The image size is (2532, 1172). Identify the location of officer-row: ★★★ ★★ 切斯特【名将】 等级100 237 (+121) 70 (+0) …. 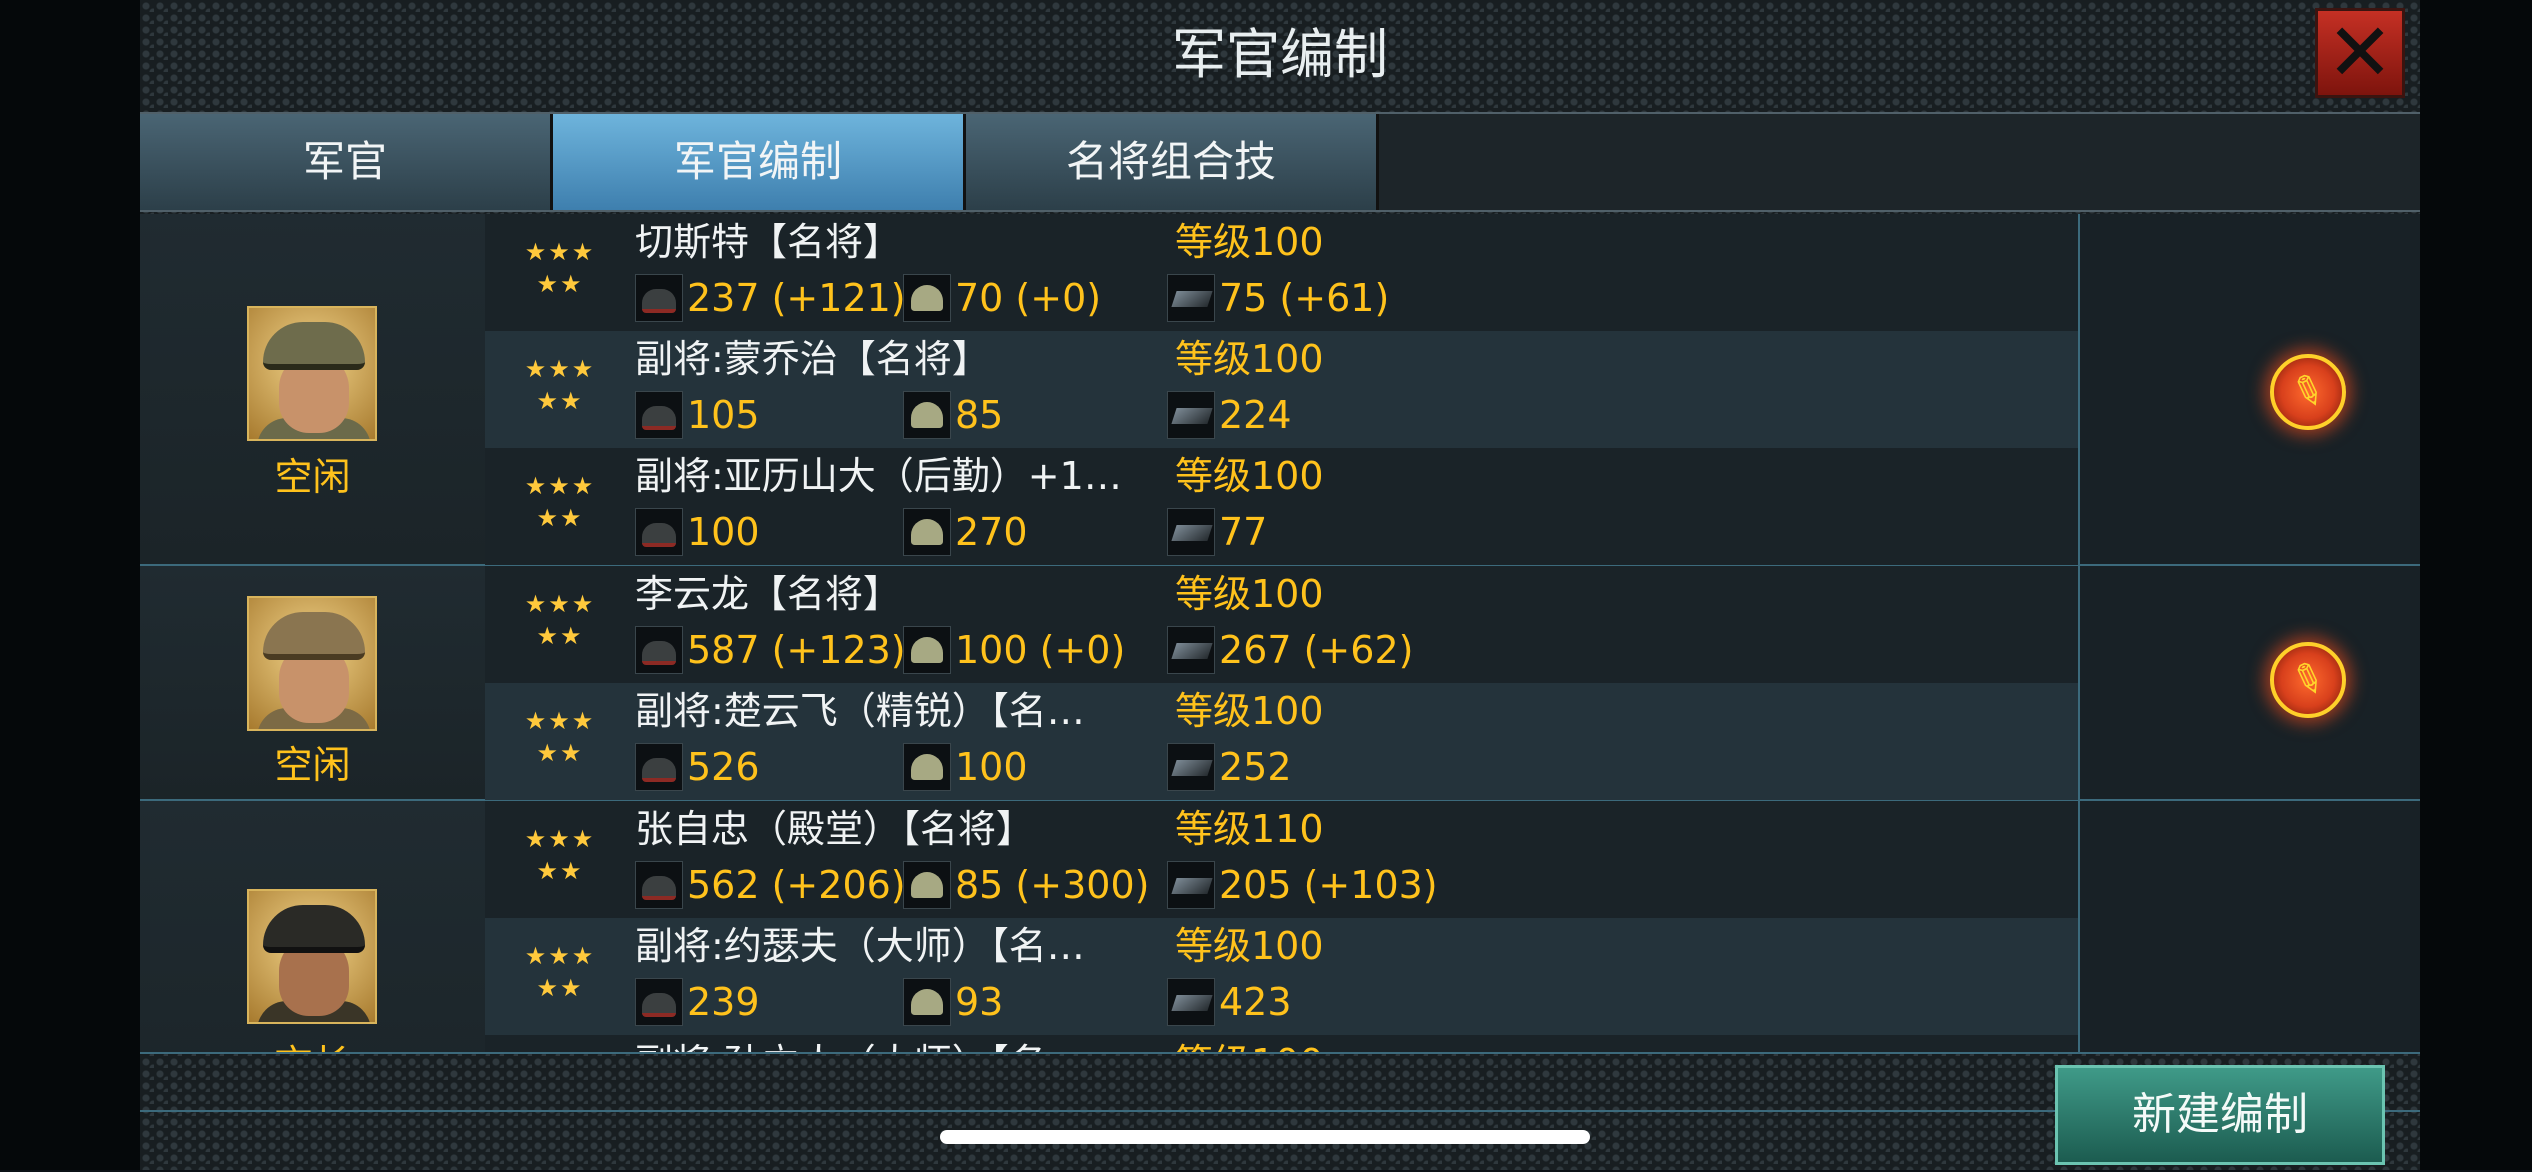
(1281, 272).